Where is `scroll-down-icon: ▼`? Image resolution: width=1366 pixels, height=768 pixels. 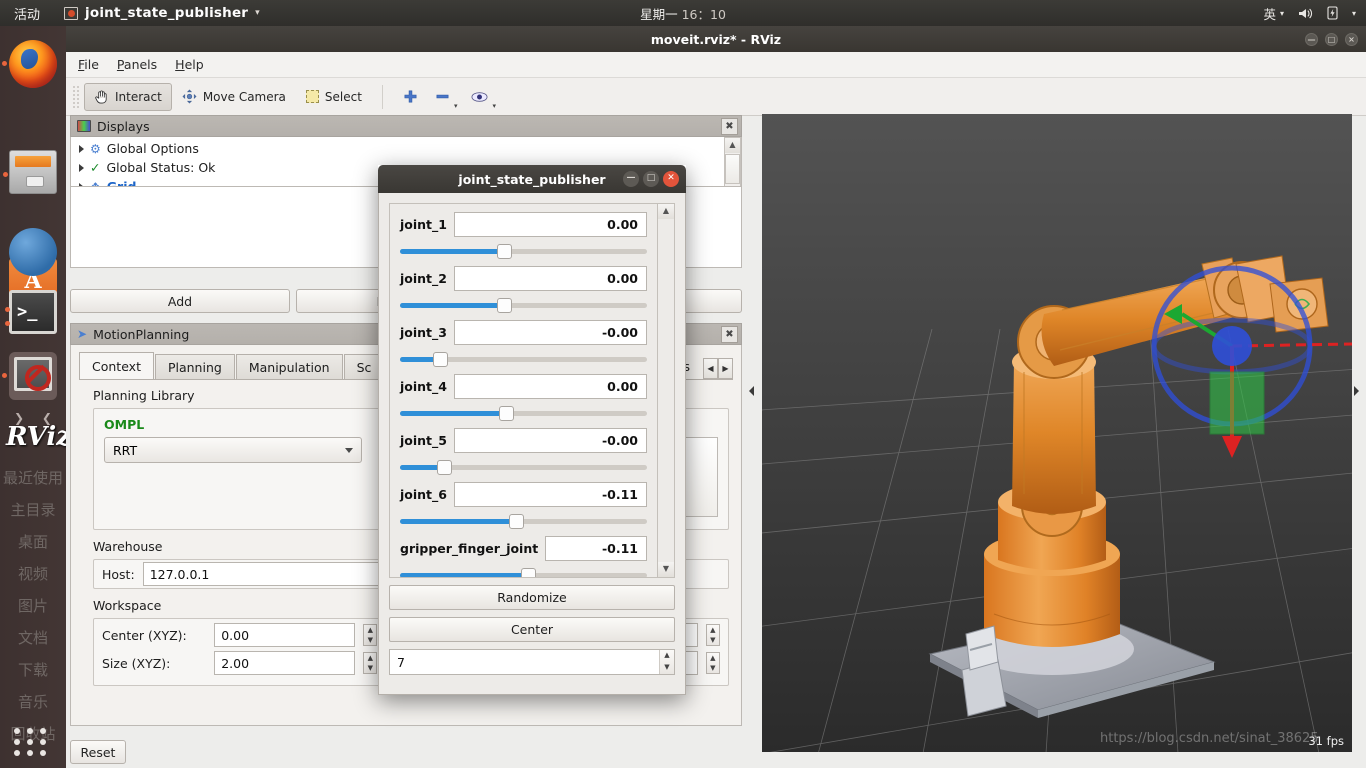
scroll-down-icon: ▼ is located at coordinates (666, 569).